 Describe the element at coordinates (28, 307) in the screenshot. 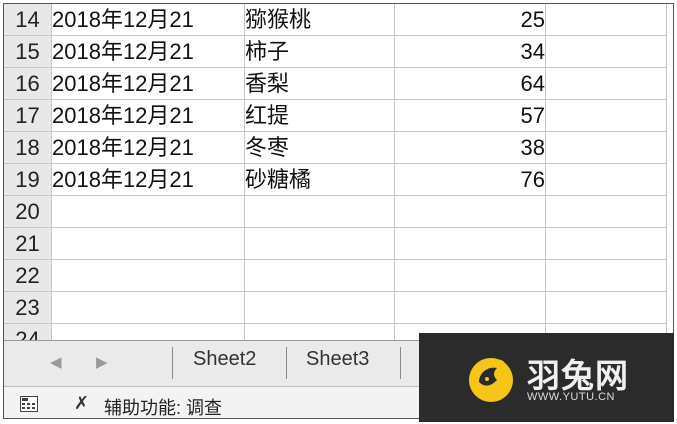

I see `row-header: 23` at that location.